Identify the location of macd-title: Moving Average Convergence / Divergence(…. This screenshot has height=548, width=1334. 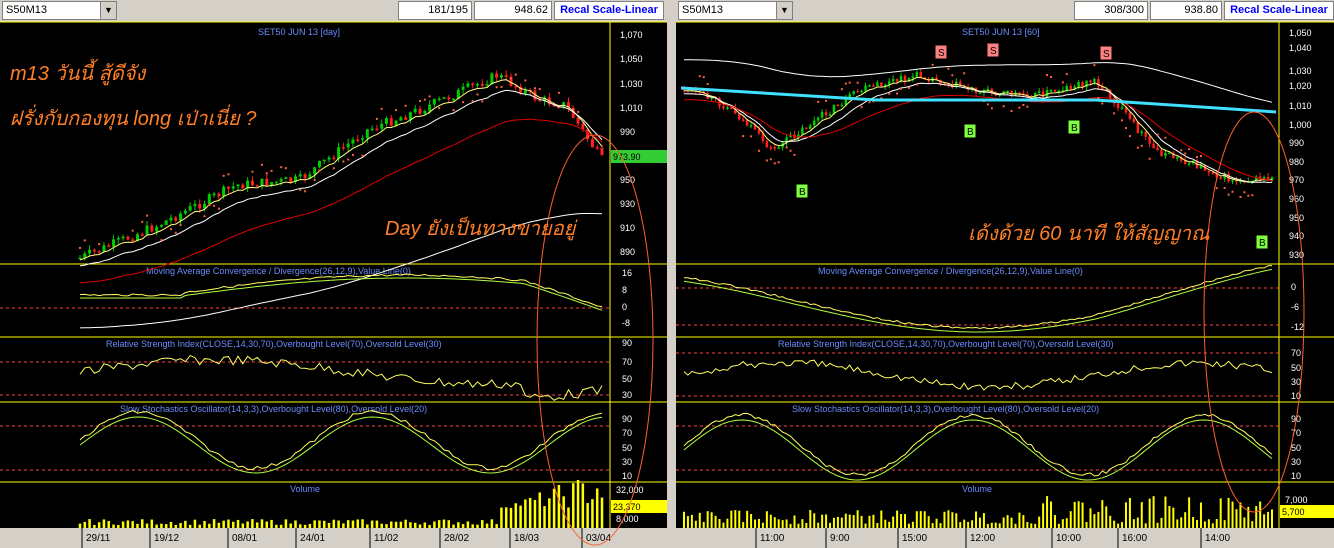
(278, 271).